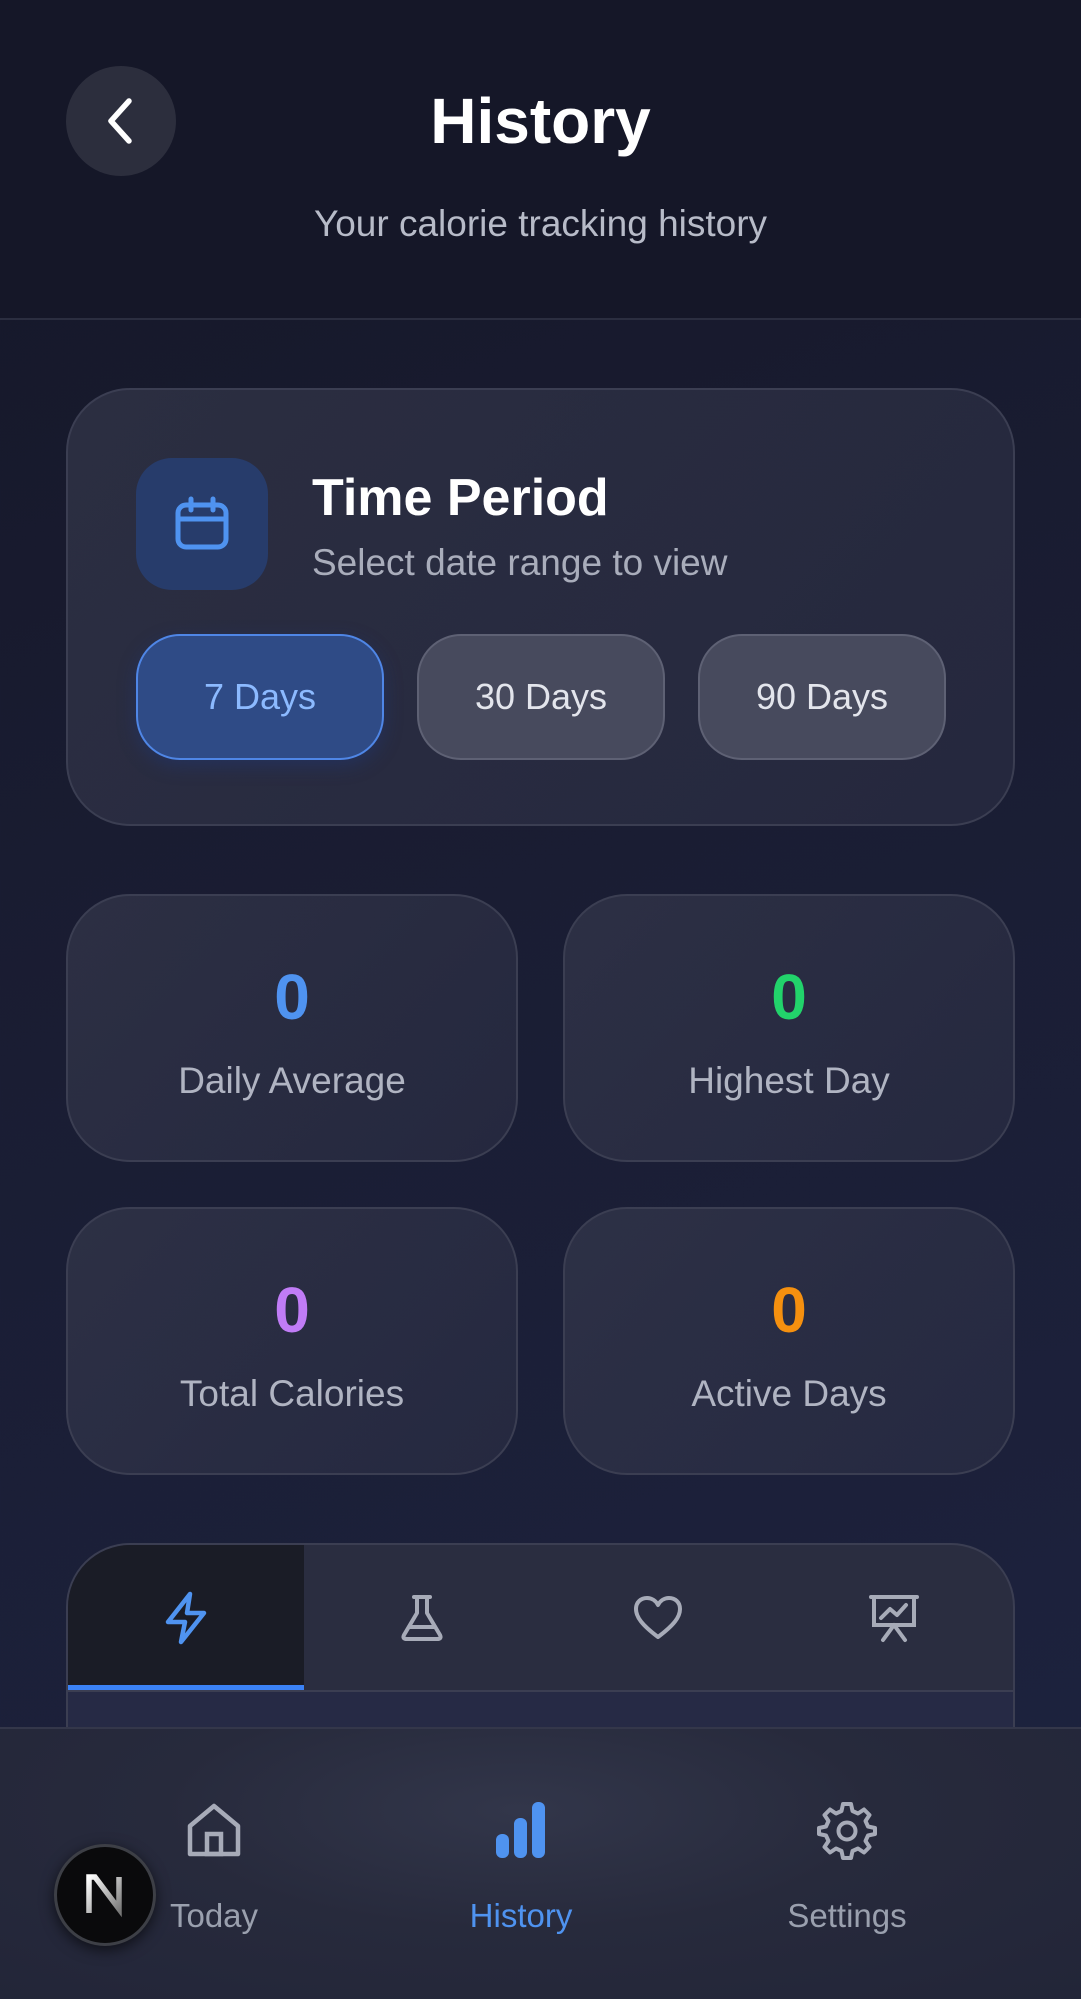 Image resolution: width=1081 pixels, height=1999 pixels. I want to click on range-7-days-button: 7 Days, so click(260, 697).